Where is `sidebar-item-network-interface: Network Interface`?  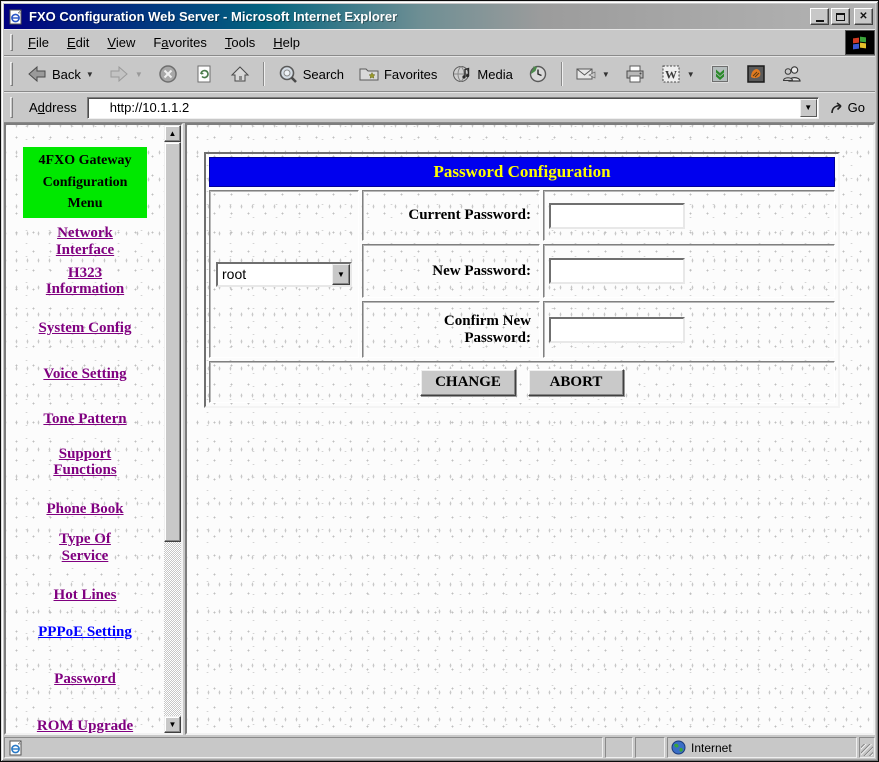 sidebar-item-network-interface: Network Interface is located at coordinates (85, 242).